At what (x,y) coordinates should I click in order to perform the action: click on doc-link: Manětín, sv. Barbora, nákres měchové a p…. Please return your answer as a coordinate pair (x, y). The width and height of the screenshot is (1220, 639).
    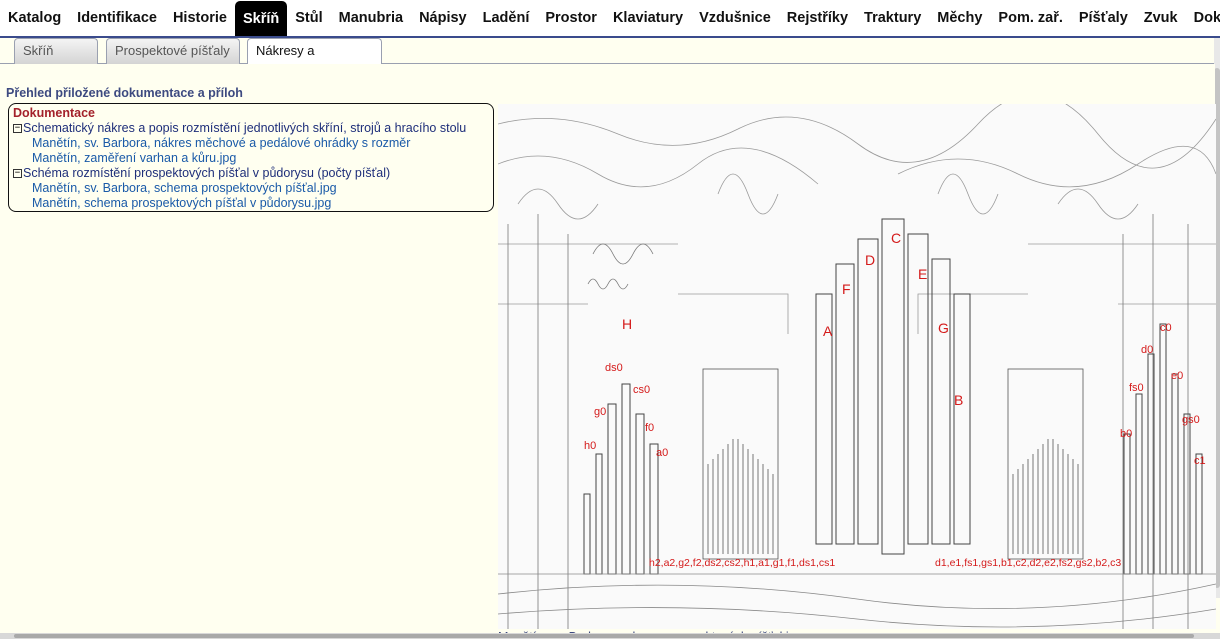
    Looking at the image, I should click on (251, 143).